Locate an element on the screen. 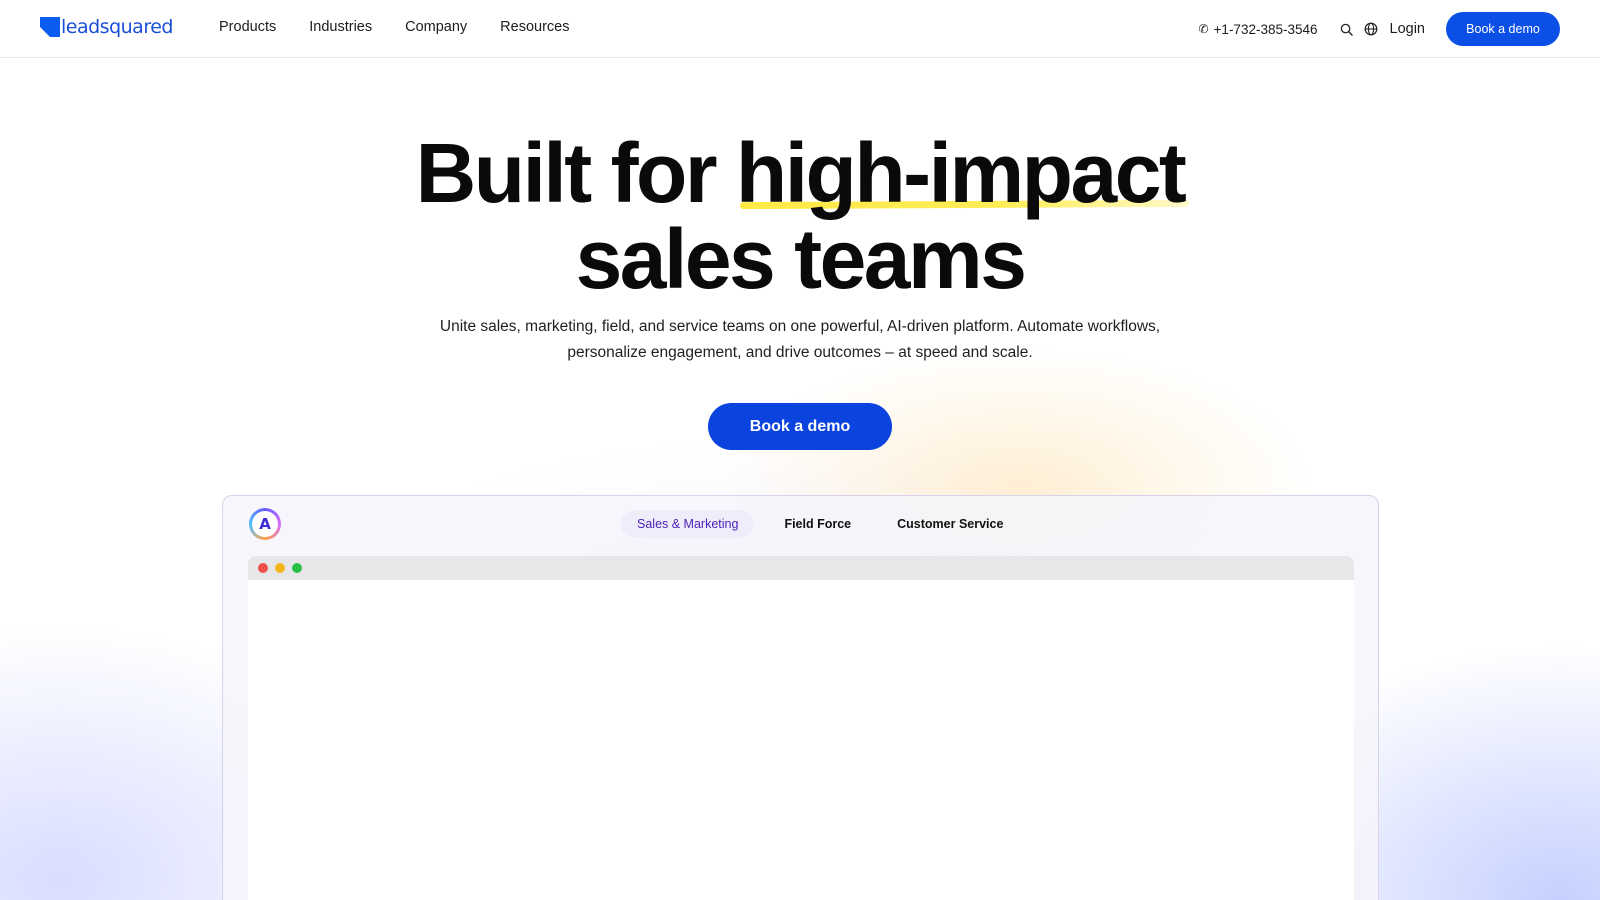 This screenshot has width=1600, height=900. tab-sales-marketing: Sales & Marketing is located at coordinates (688, 524).